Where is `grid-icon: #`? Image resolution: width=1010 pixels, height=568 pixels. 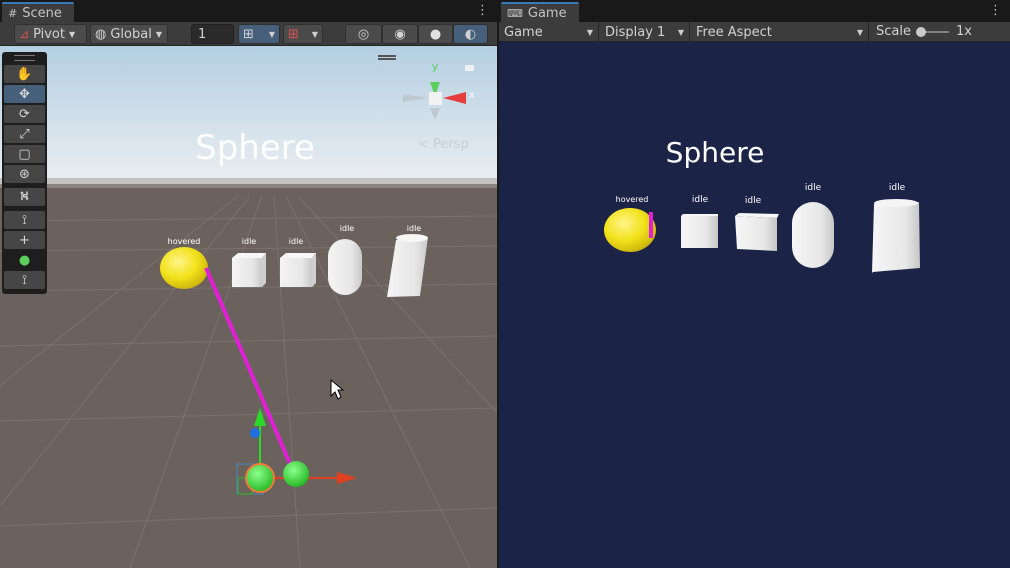
grid-icon: # is located at coordinates (13, 13).